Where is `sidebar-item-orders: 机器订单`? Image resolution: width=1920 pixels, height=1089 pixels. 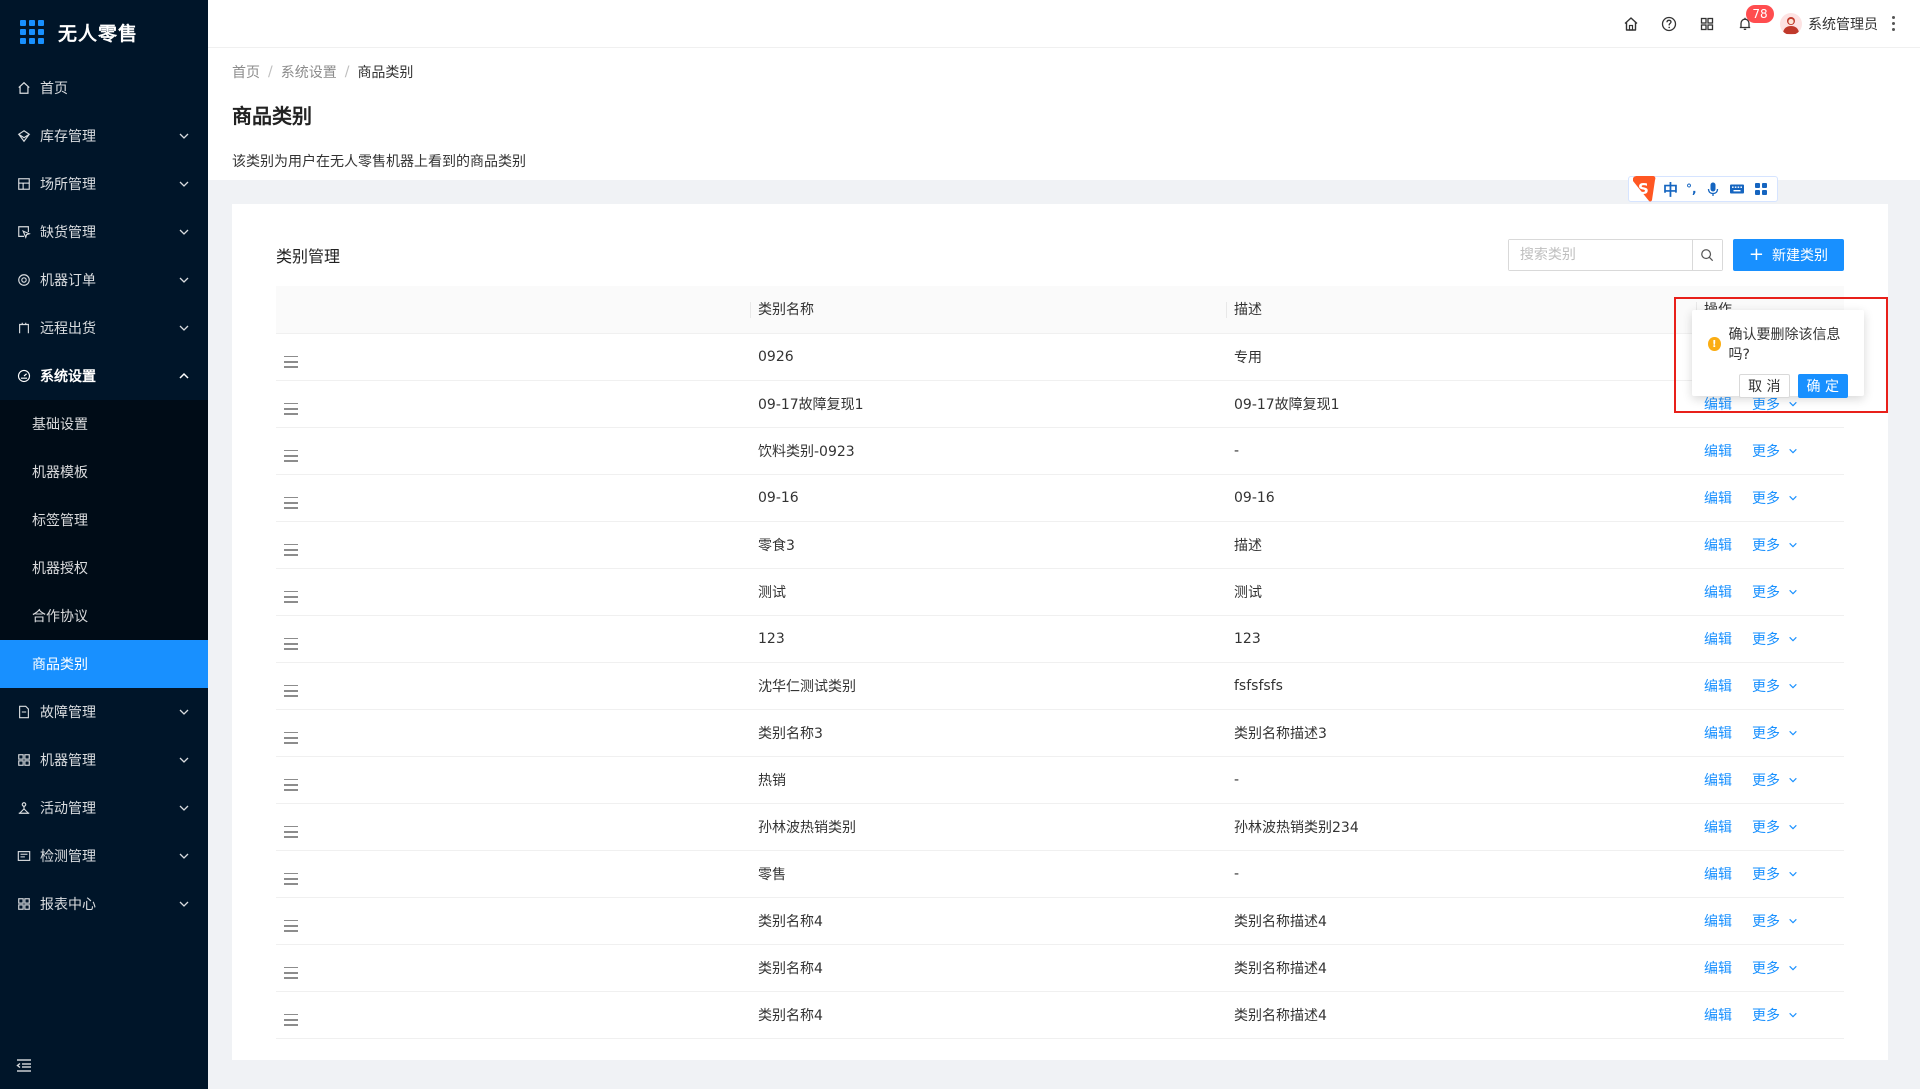 sidebar-item-orders: 机器订单 is located at coordinates (104, 280).